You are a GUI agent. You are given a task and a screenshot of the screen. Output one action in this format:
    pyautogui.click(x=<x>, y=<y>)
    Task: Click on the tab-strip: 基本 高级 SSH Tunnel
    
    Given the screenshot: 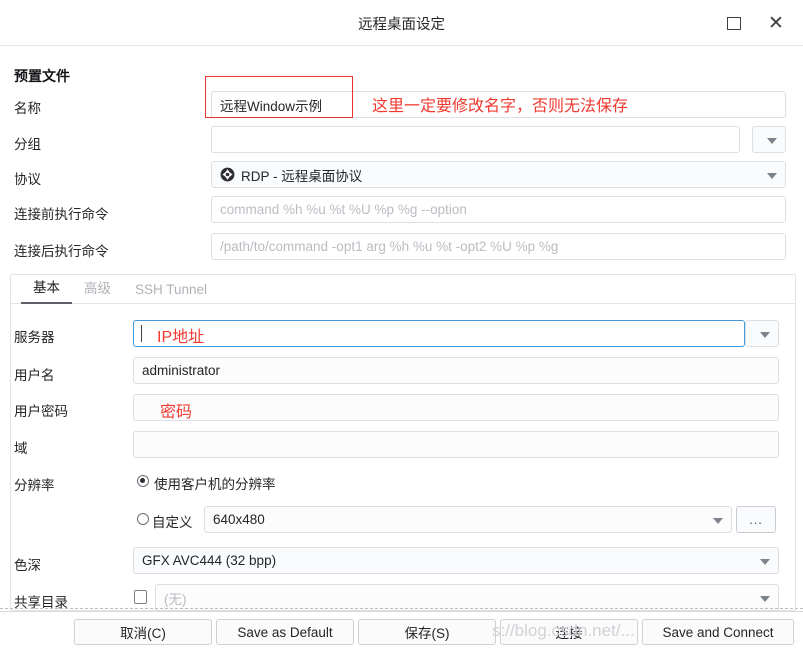 What is the action you would take?
    pyautogui.click(x=403, y=289)
    